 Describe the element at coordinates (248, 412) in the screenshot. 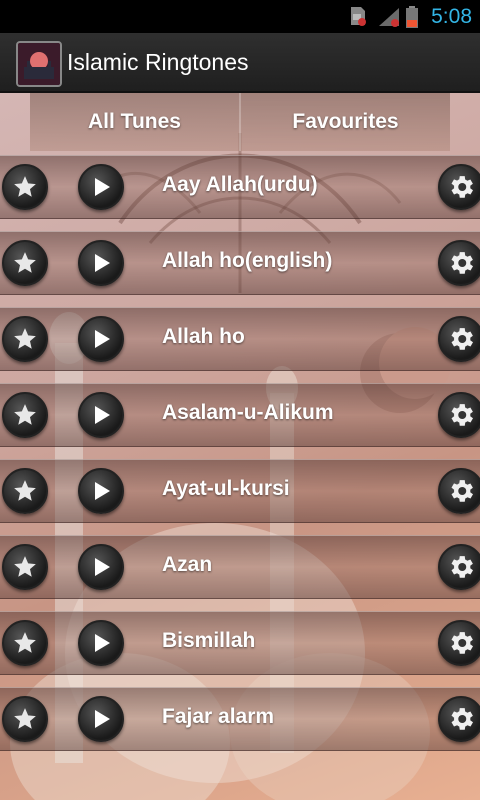

I see `ringtone-name: Asalam-u-Alikum` at that location.